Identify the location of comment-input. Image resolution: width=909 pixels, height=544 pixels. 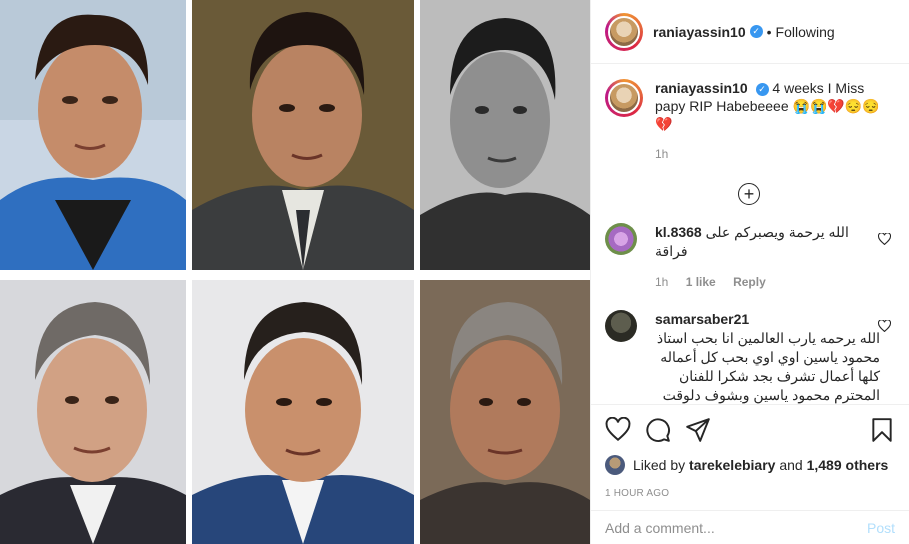
(736, 527).